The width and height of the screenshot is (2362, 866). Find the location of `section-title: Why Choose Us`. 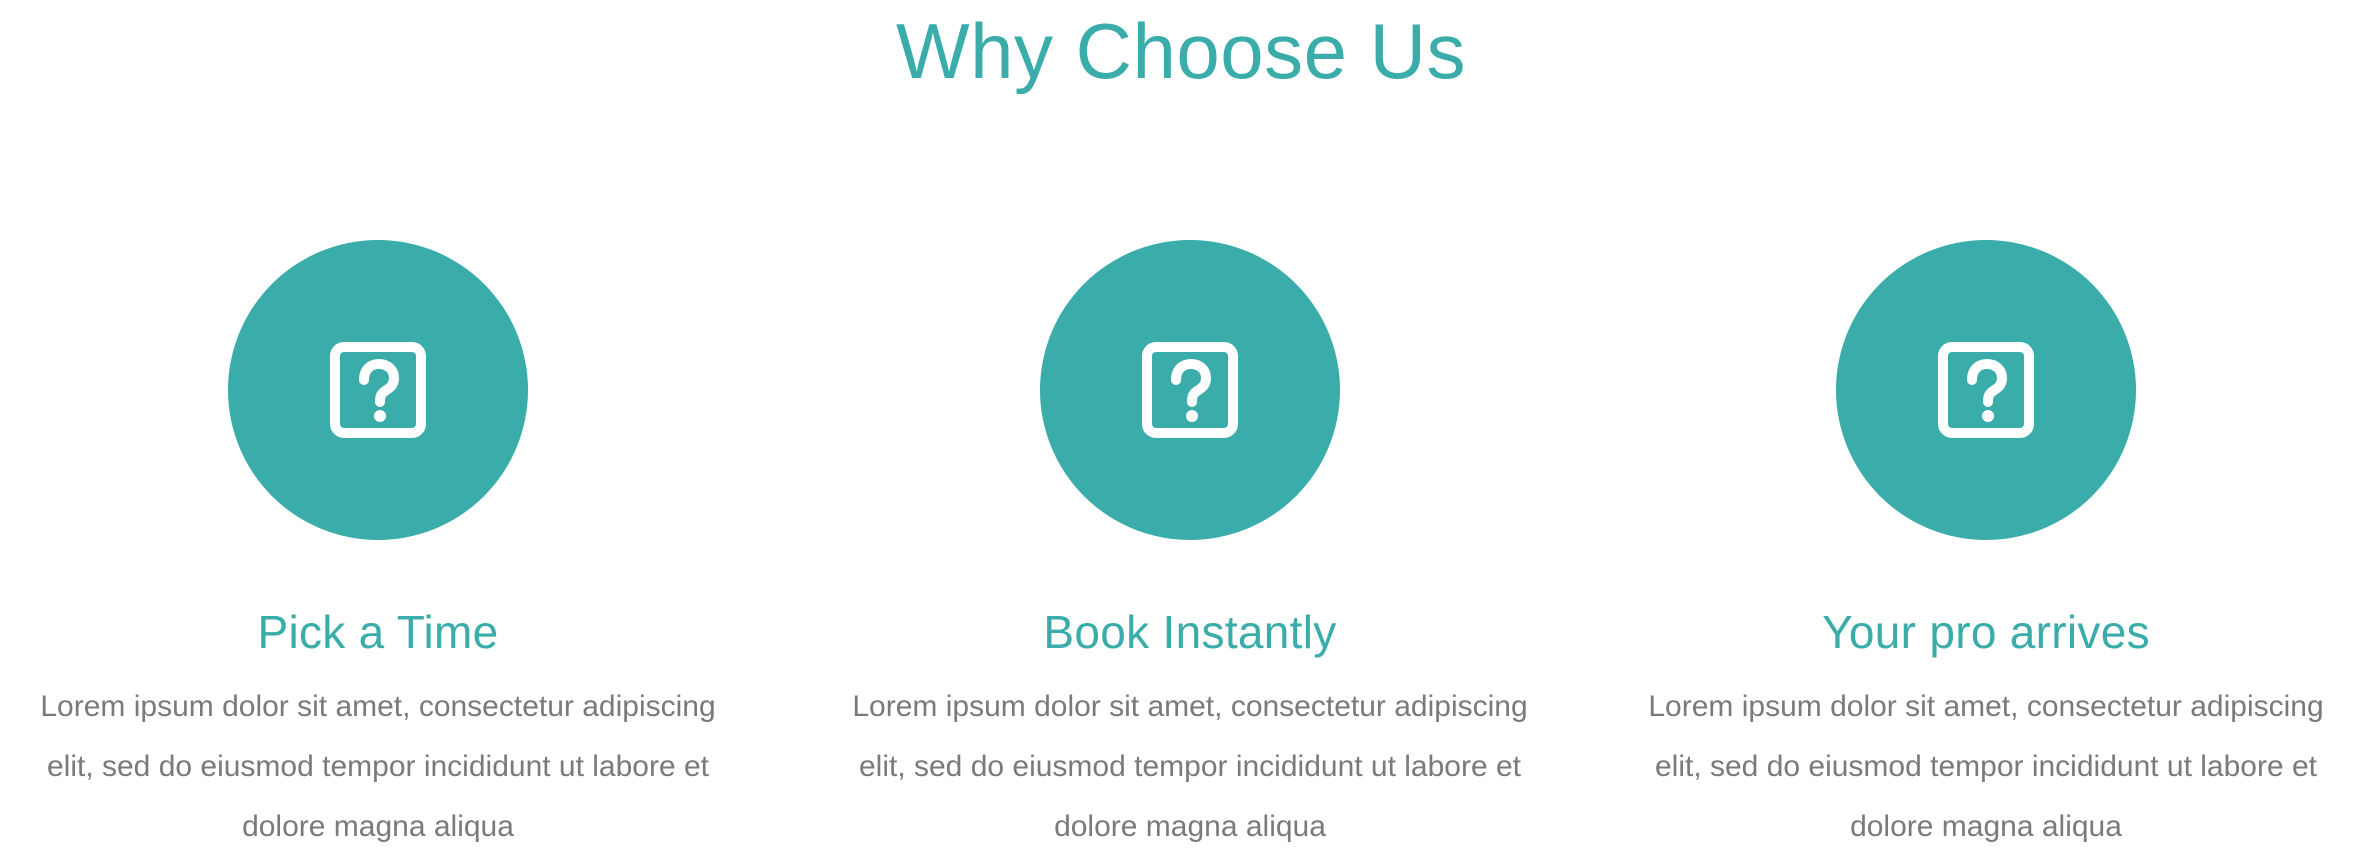

section-title: Why Choose Us is located at coordinates (1181, 51).